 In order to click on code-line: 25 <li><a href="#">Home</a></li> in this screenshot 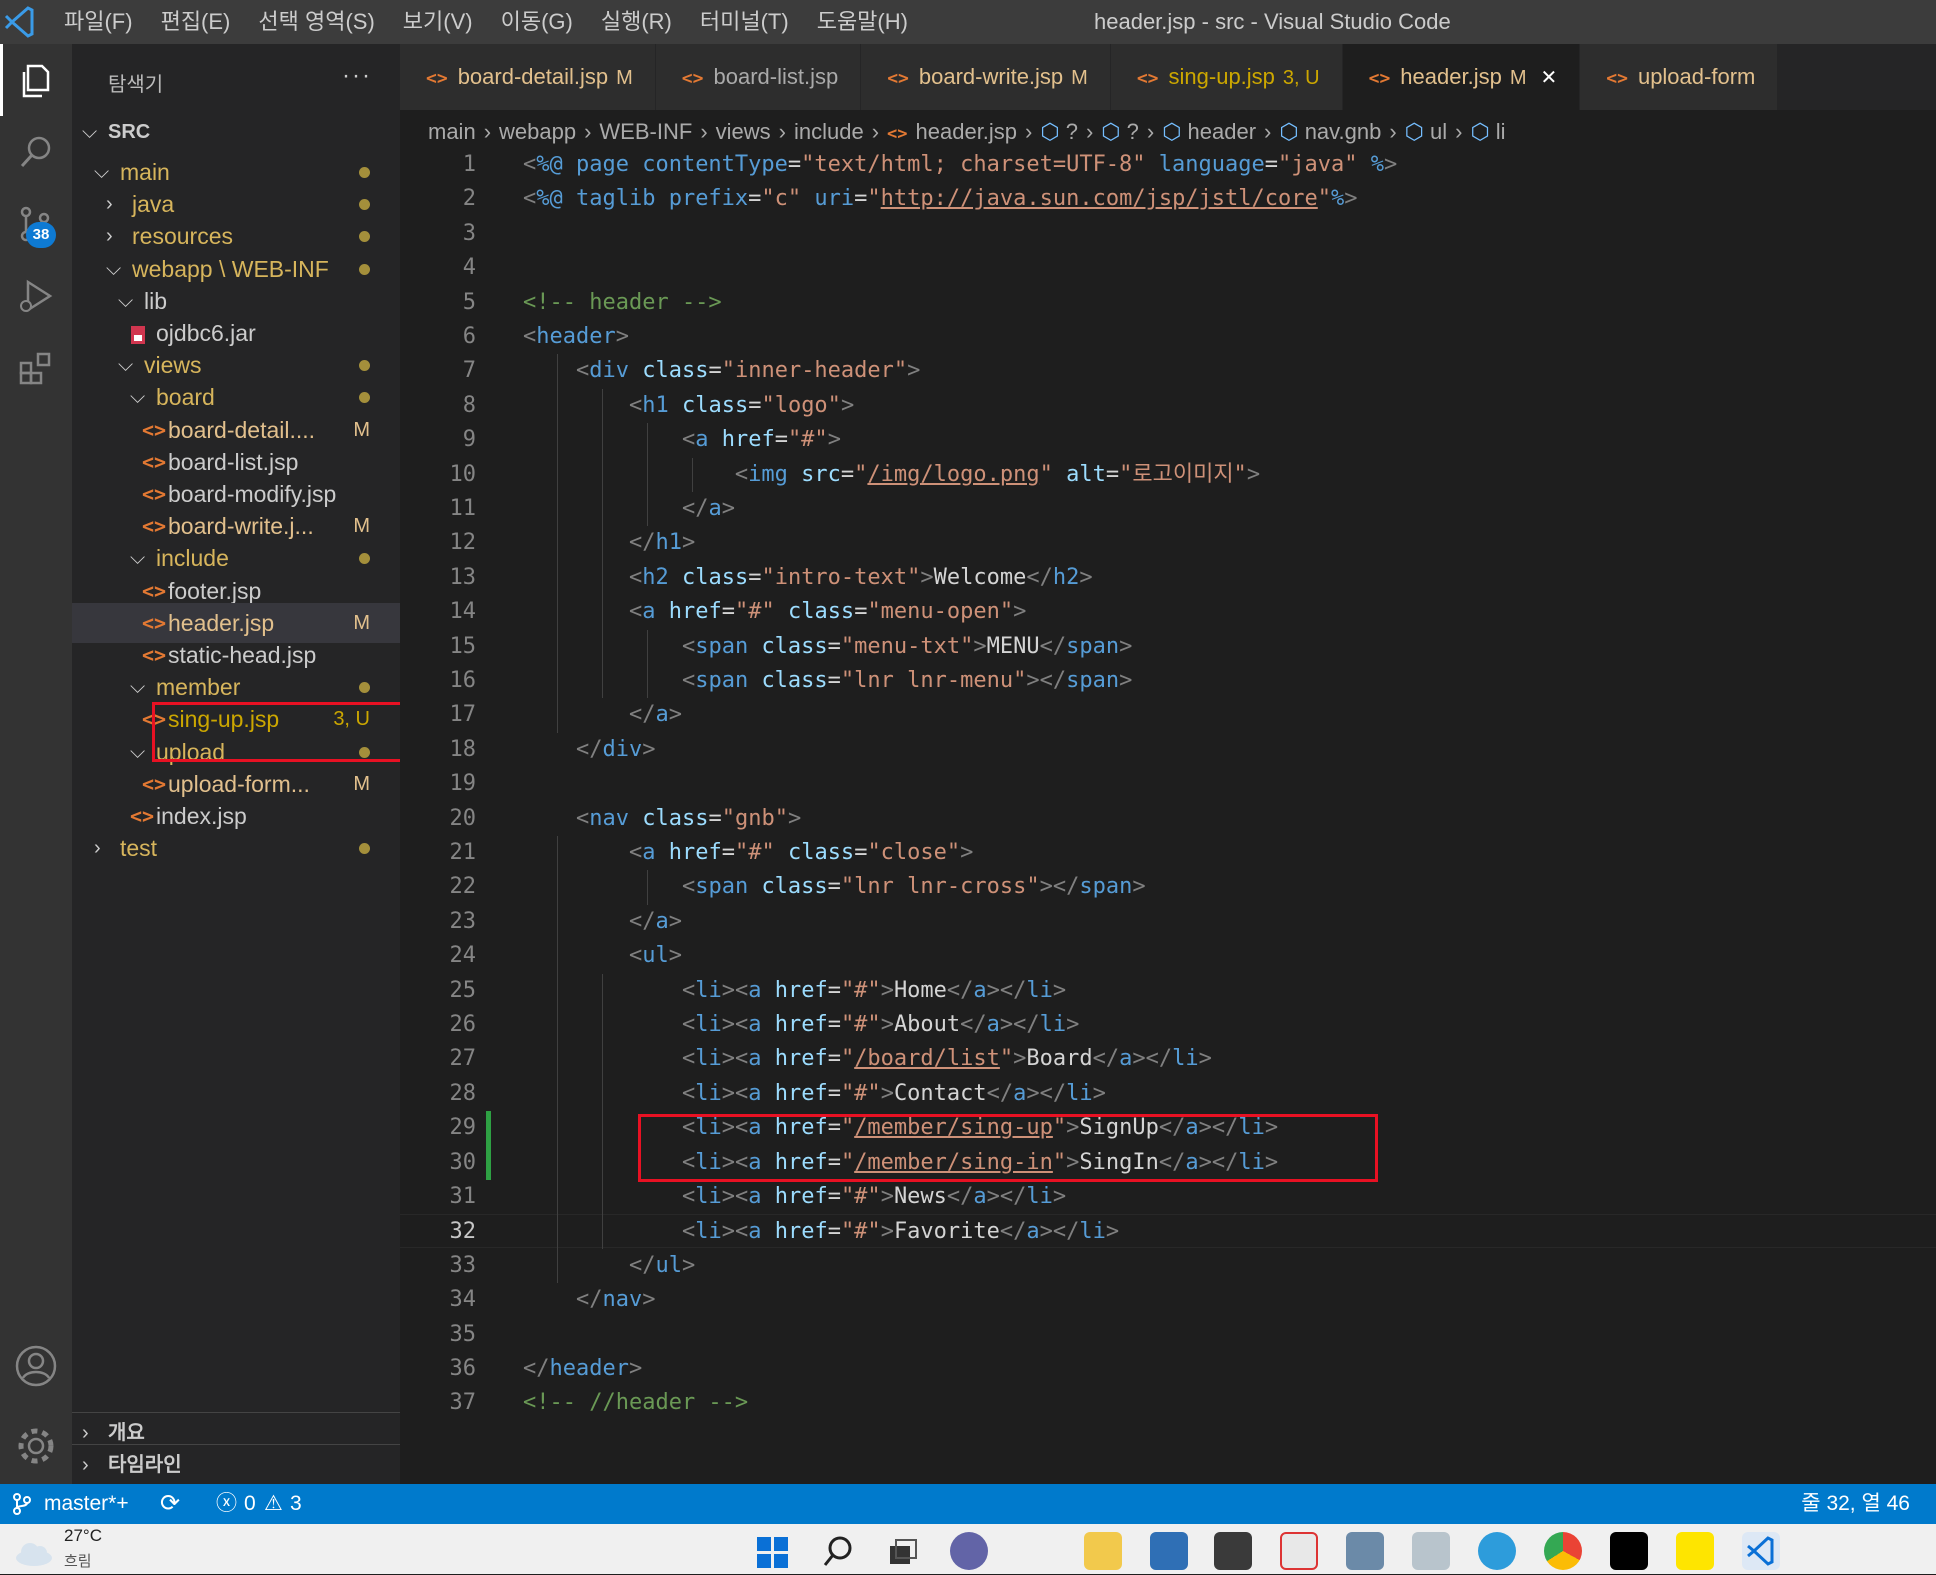, I will do `click(1168, 991)`.